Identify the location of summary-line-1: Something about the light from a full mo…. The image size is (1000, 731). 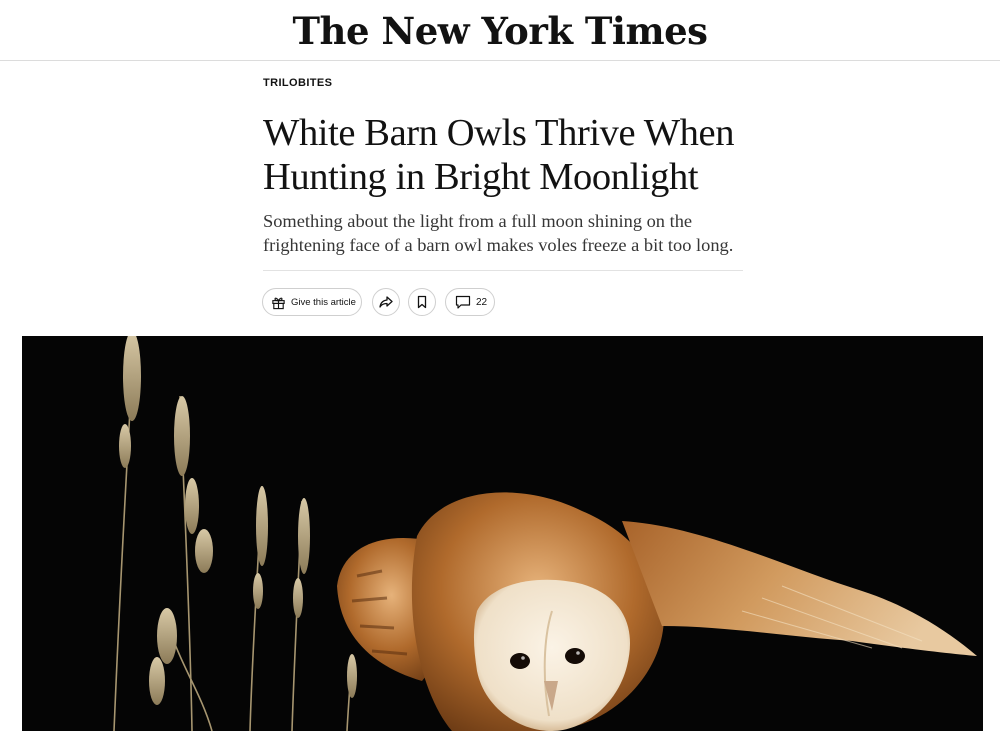
(478, 221).